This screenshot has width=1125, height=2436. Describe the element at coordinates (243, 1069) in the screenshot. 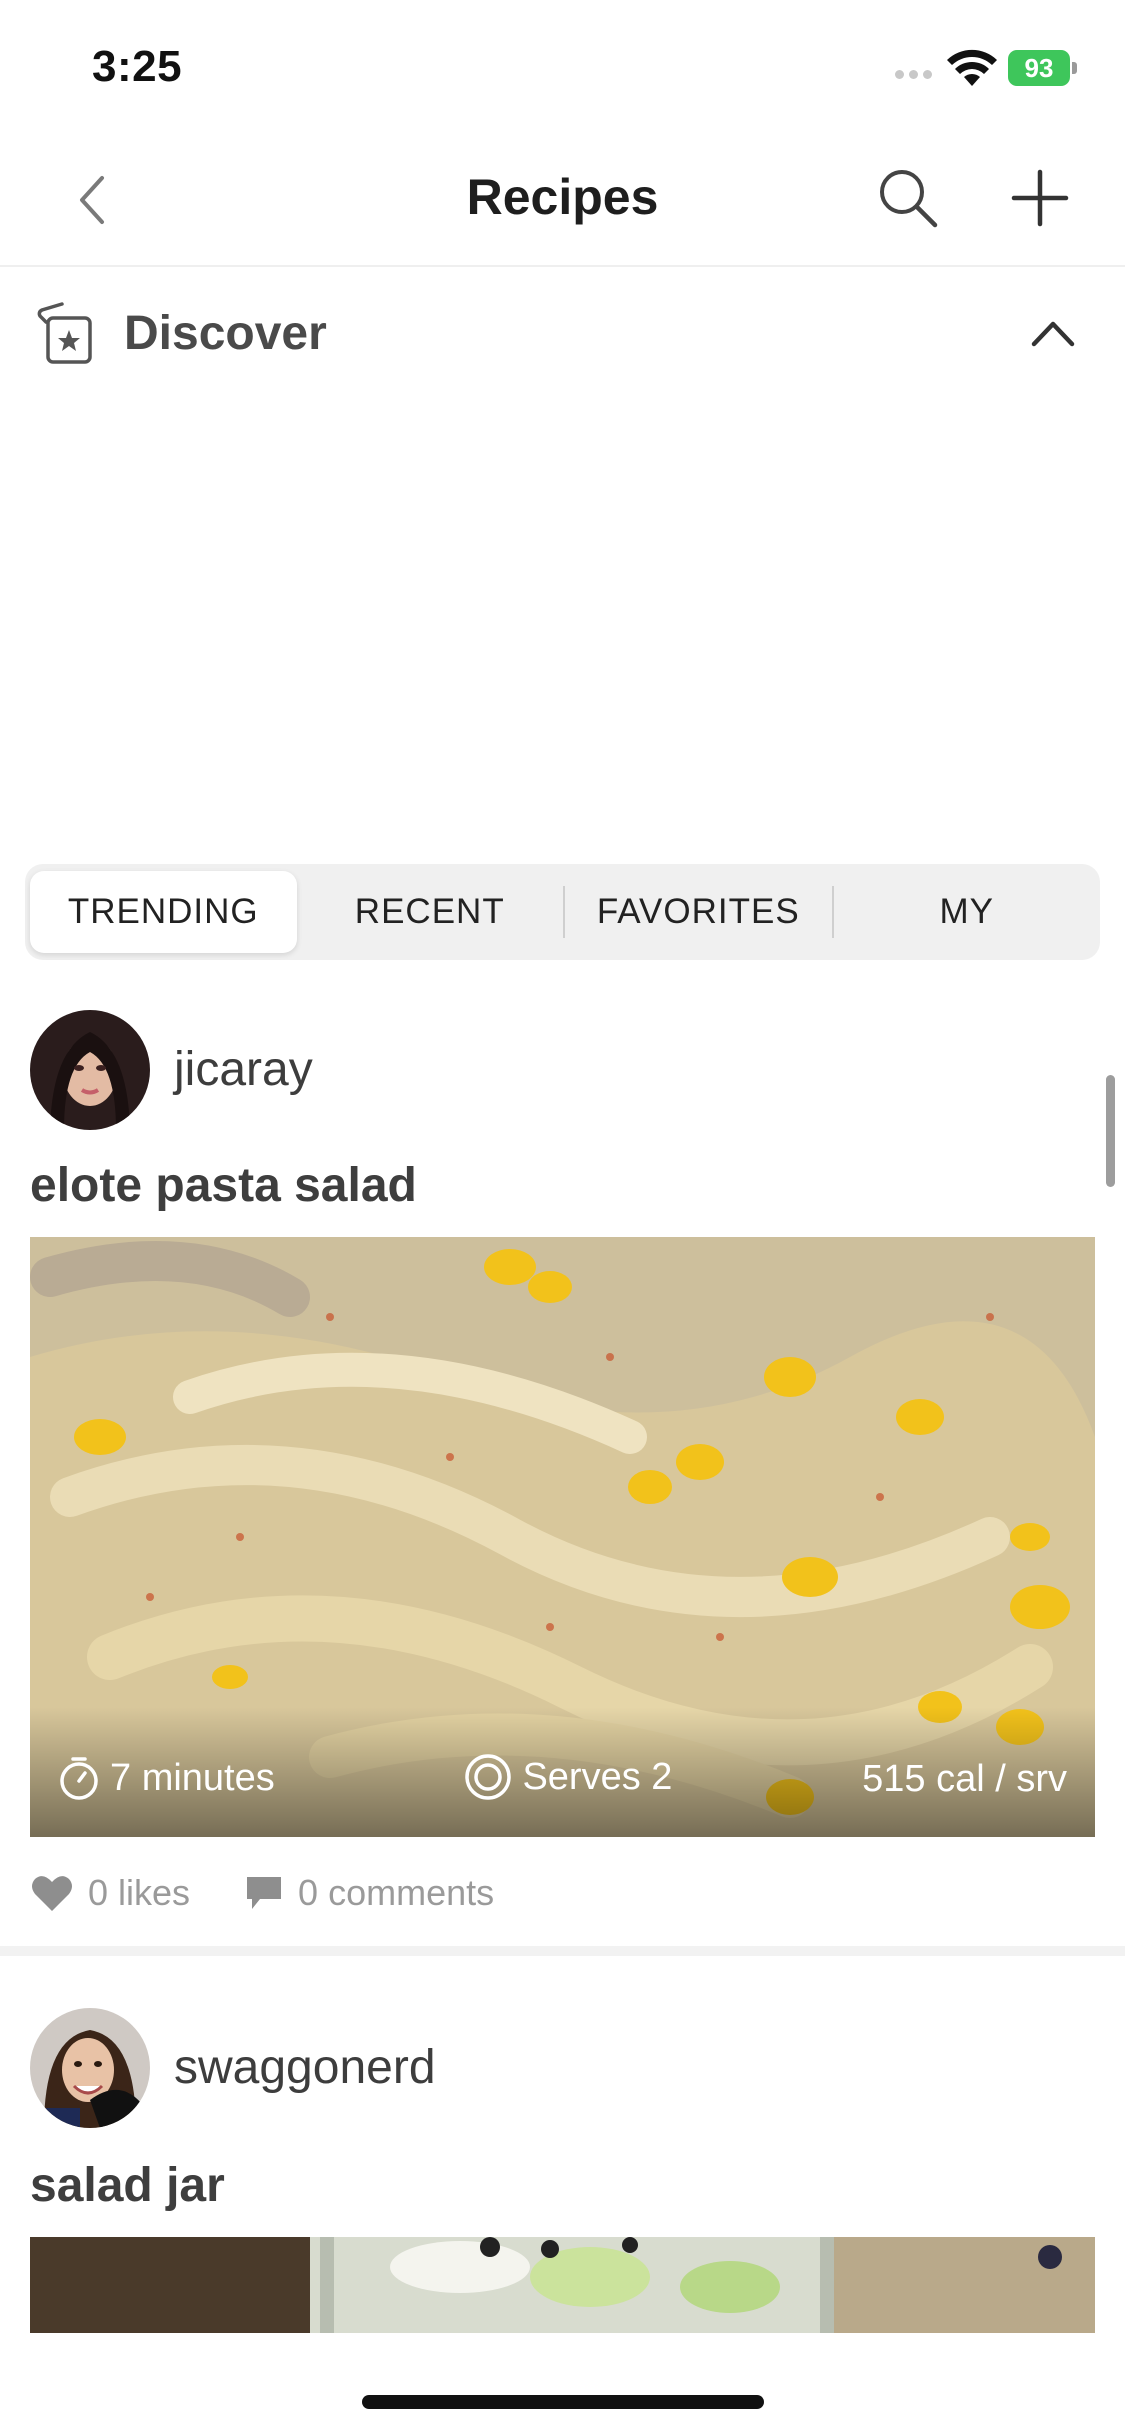

I see `post-username: jicaray` at that location.